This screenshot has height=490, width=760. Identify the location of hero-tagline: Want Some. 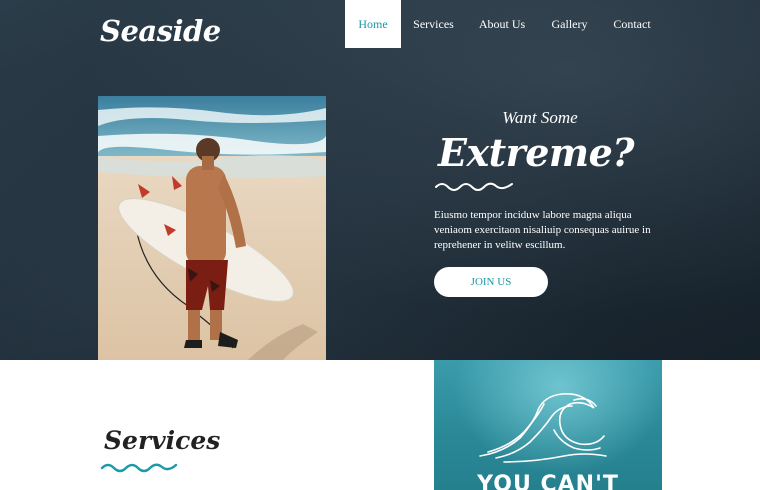
(540, 117).